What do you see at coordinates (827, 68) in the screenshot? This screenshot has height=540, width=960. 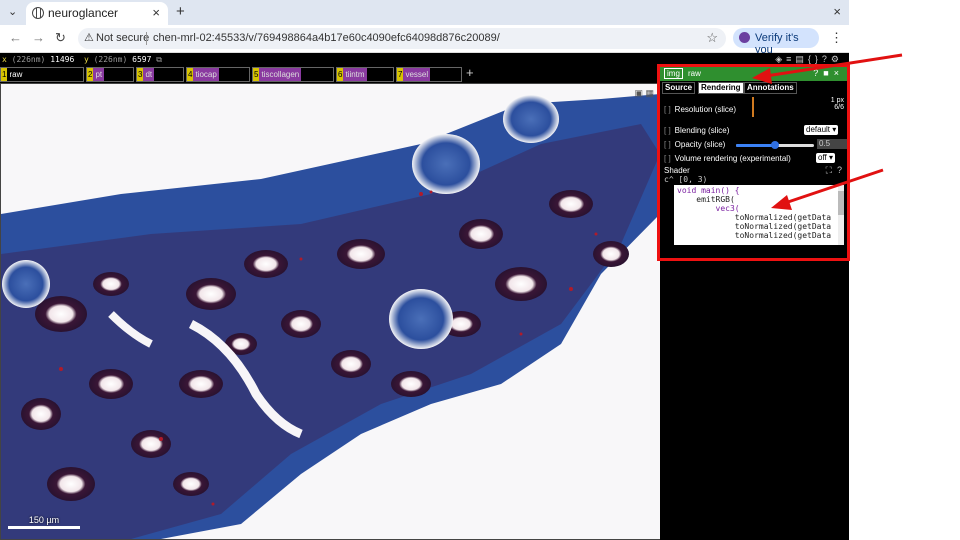 I see `annotation-arrow-top` at bounding box center [827, 68].